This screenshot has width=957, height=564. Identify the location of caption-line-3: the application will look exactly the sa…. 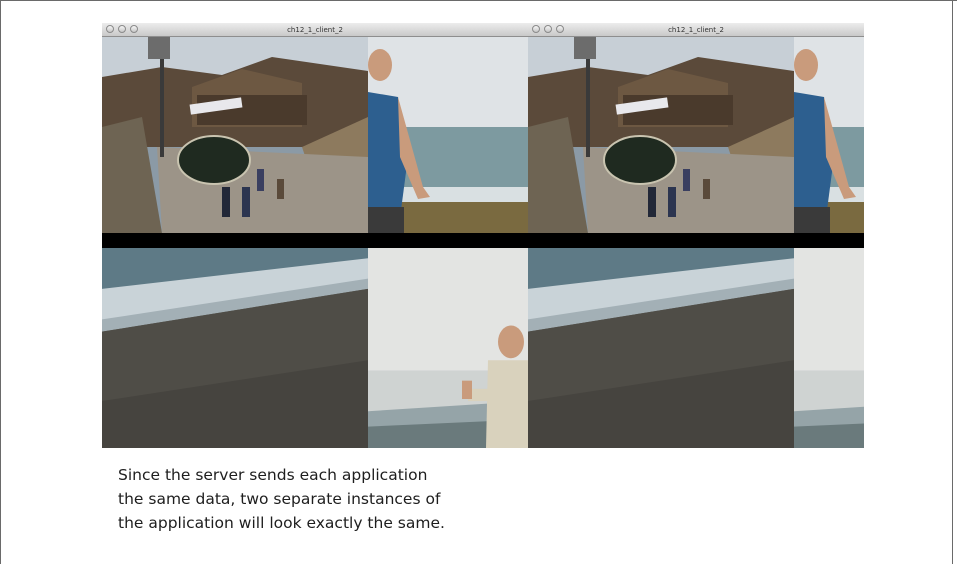
(281, 523).